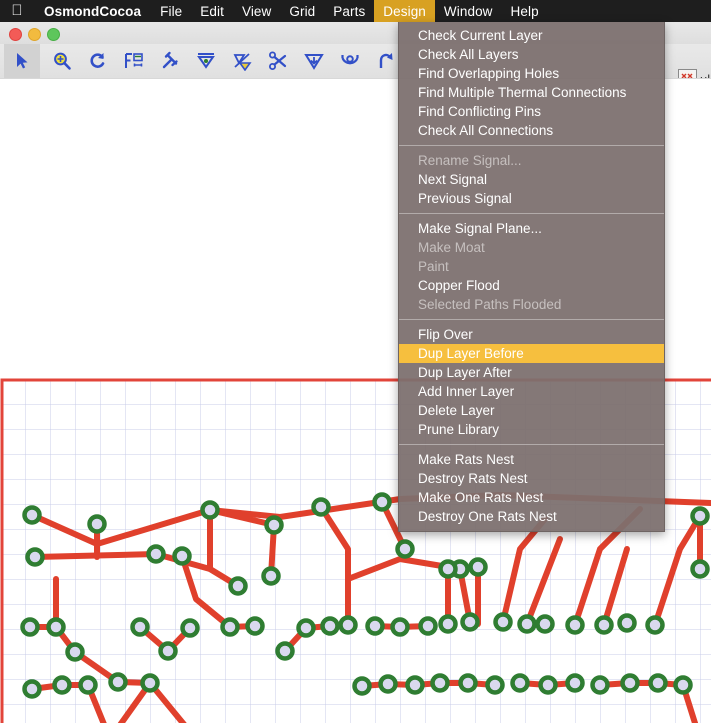 The height and width of the screenshot is (723, 711). I want to click on zoom-button, so click(53, 34).